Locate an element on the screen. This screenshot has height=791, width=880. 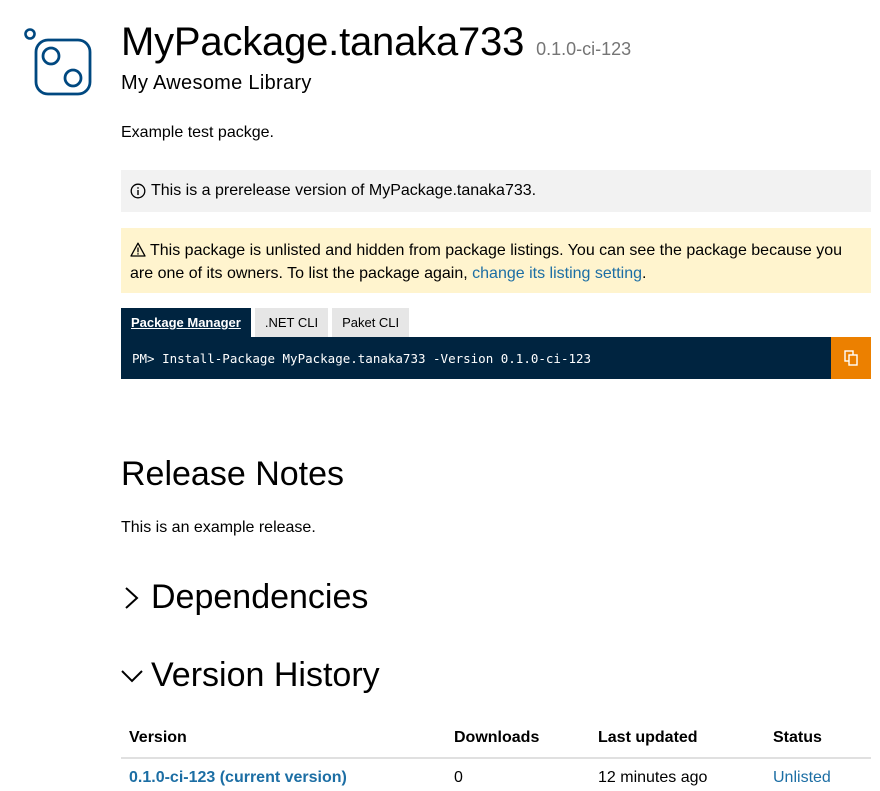
package-logo-icon is located at coordinates (58, 62).